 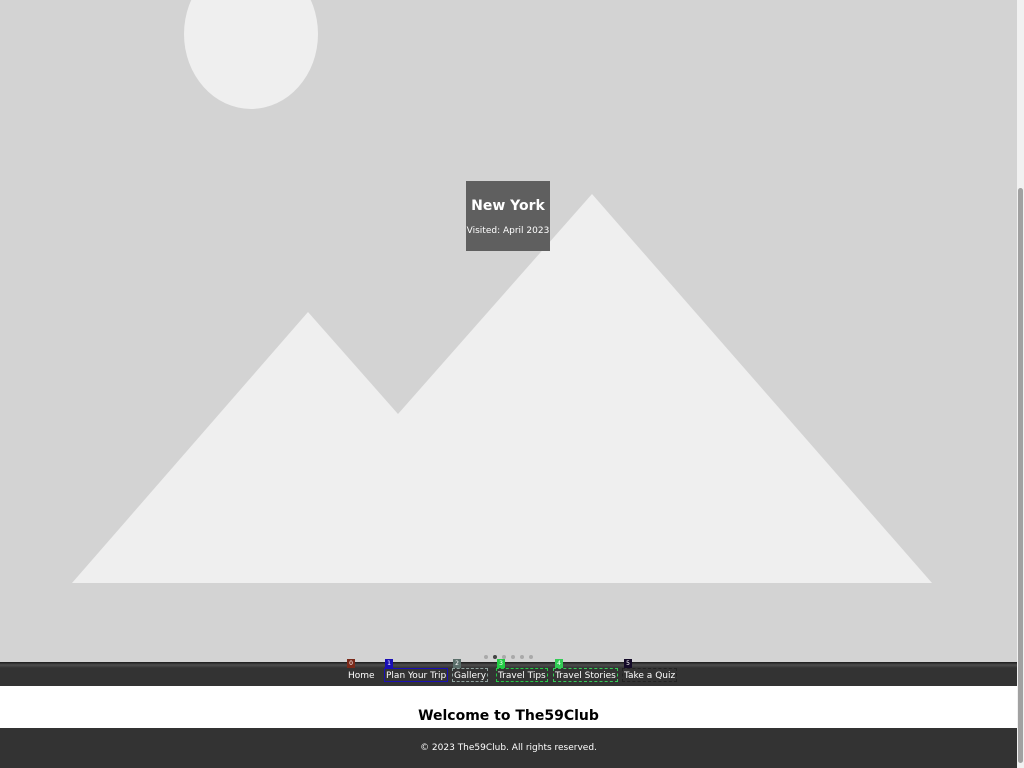 What do you see at coordinates (628, 663) in the screenshot?
I see `nav-badge-5: 5` at bounding box center [628, 663].